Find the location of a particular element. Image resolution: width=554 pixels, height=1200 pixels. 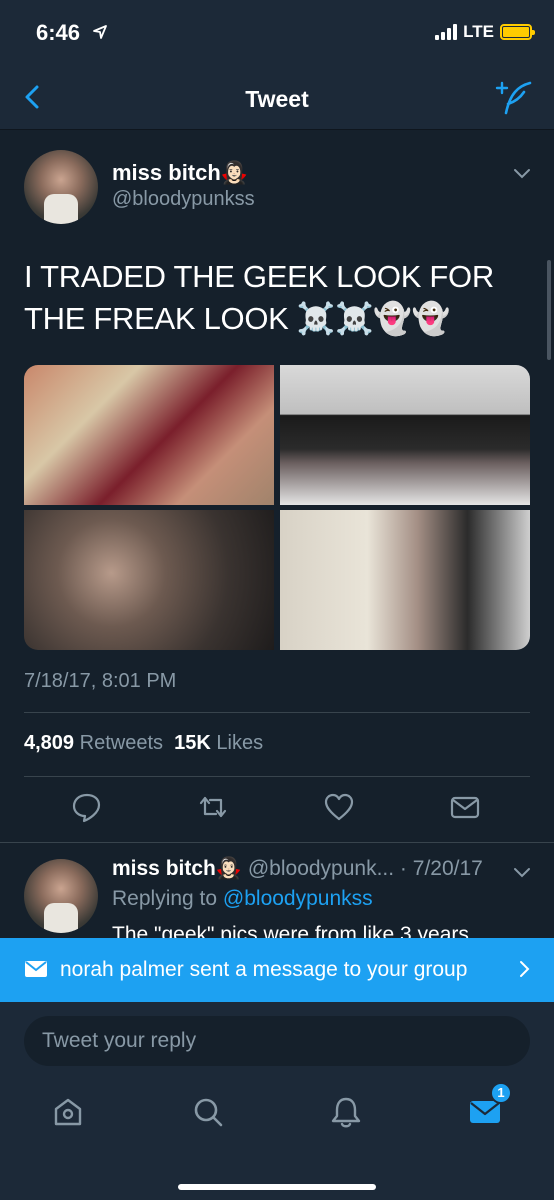

envelope-icon is located at coordinates (36, 969).